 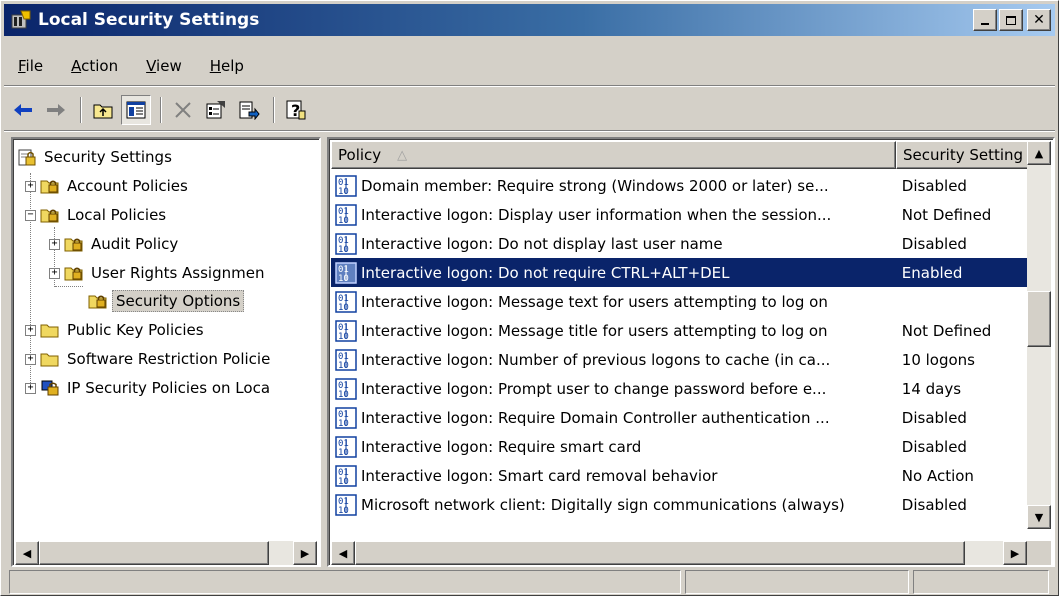 What do you see at coordinates (402, 155) in the screenshot?
I see `sort-ascending-icon: △` at bounding box center [402, 155].